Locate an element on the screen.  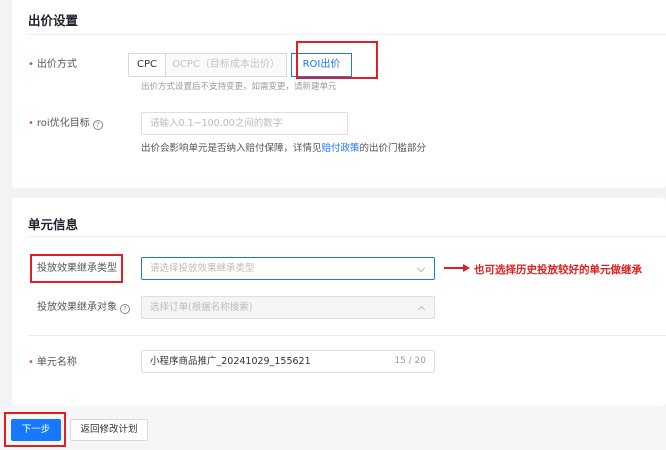
highlight-box-inherit-type is located at coordinates (76, 268).